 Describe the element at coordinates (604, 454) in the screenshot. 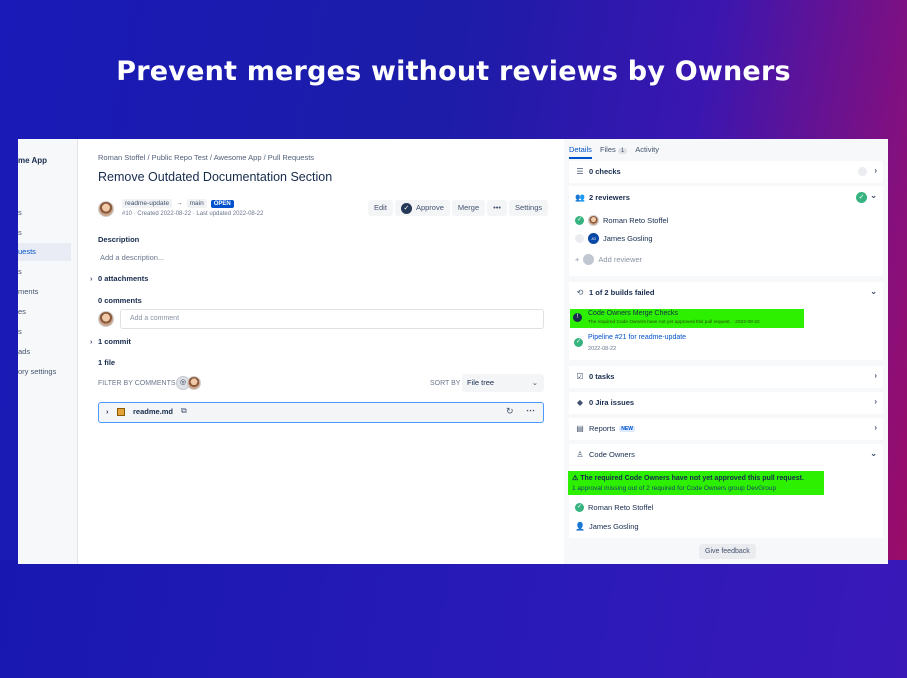

I see `code-owners-row: ♙ Code Owners` at that location.